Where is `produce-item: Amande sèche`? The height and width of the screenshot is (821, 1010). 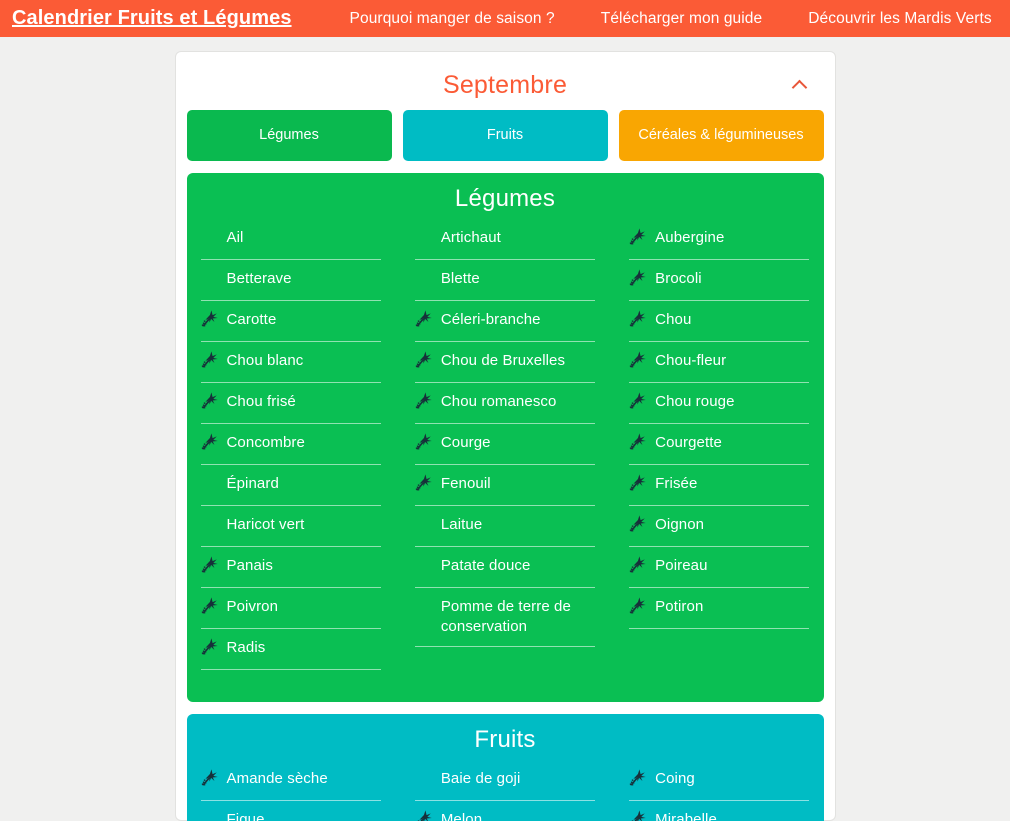 produce-item: Amande sèche is located at coordinates (290, 780).